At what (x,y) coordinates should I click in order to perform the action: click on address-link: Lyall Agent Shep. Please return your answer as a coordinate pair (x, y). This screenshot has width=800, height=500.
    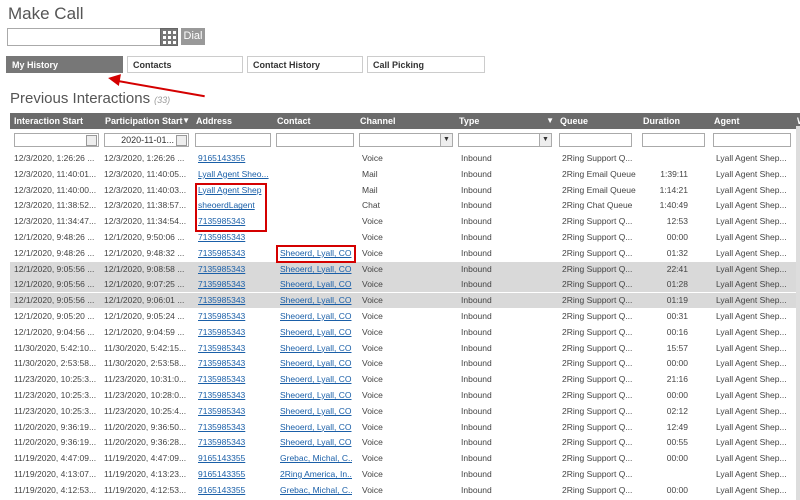
    Looking at the image, I should click on (229, 190).